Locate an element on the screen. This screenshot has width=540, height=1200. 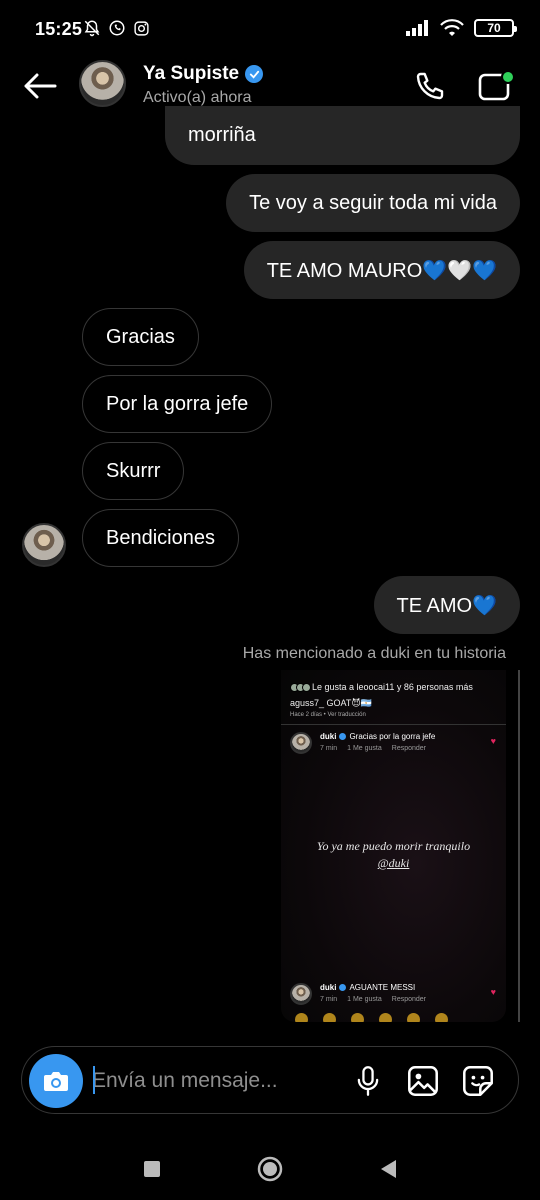
sticker-icon is located at coordinates (478, 1081).